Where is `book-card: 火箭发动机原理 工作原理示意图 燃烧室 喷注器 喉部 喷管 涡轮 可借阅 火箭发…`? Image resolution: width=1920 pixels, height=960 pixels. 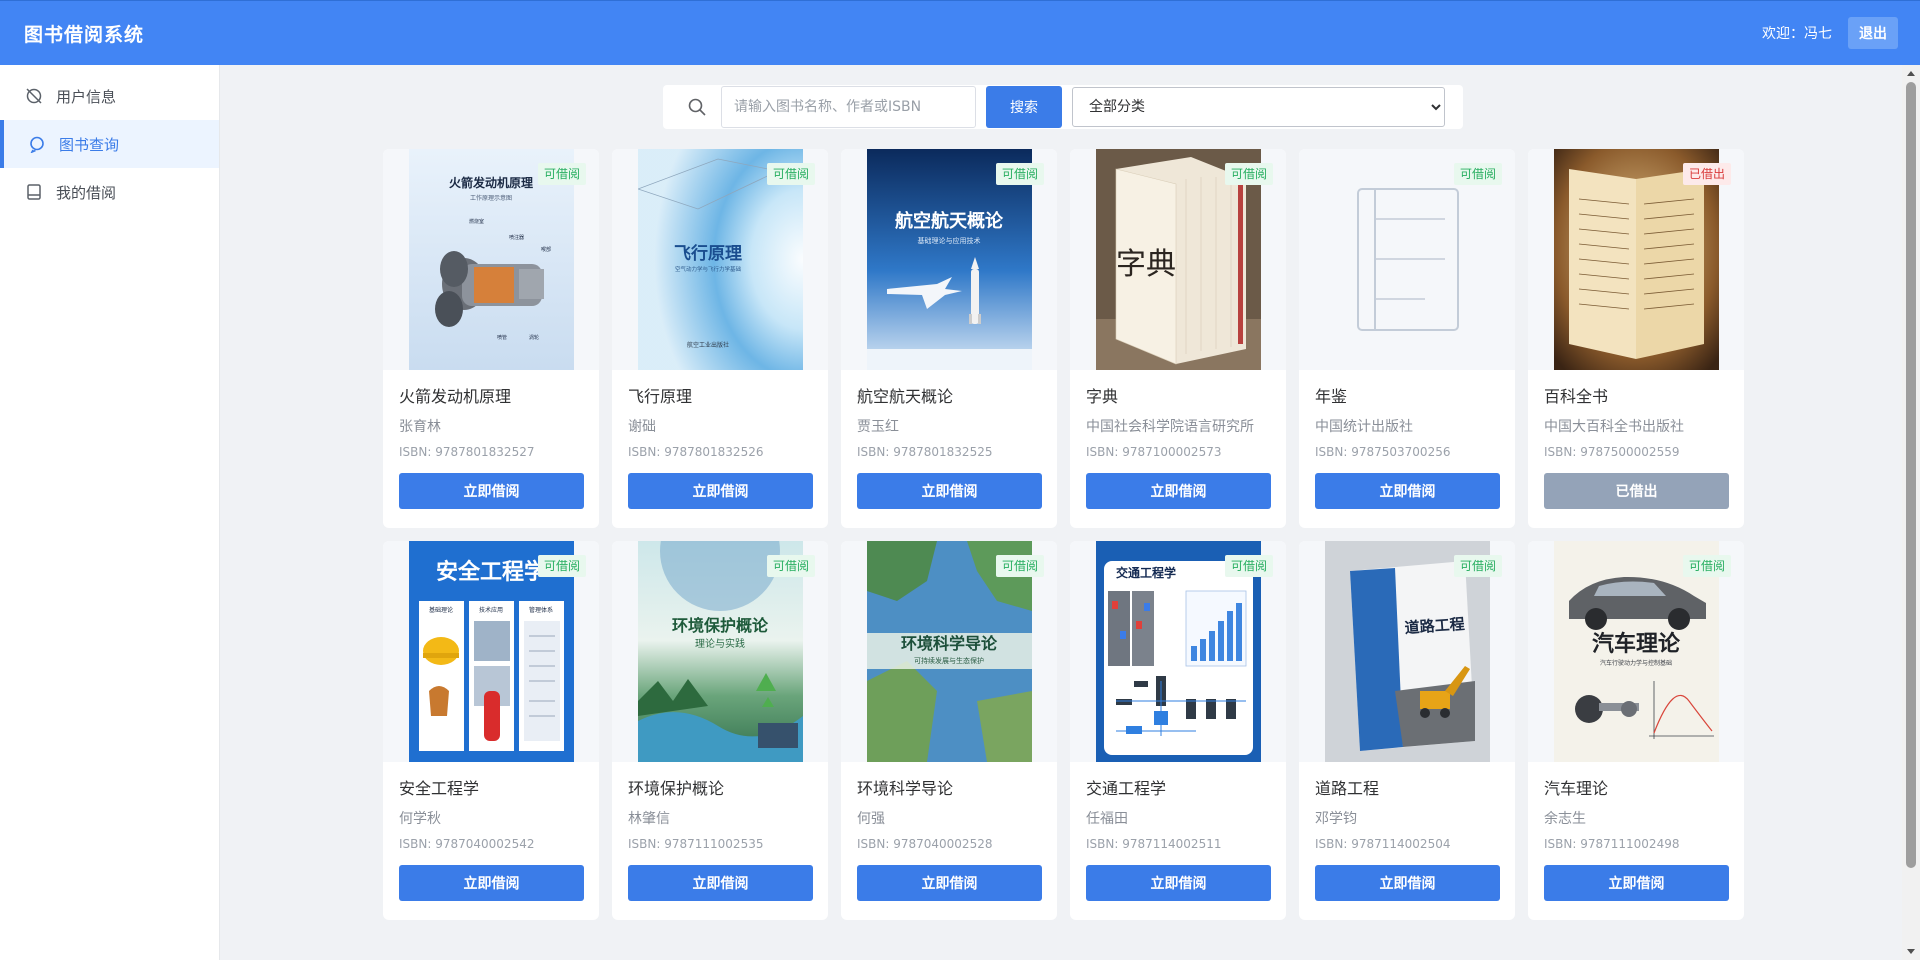
book-card: 火箭发动机原理 工作原理示意图 燃烧室 喷注器 喉部 喷管 涡轮 可借阅 火箭发… is located at coordinates (491, 338).